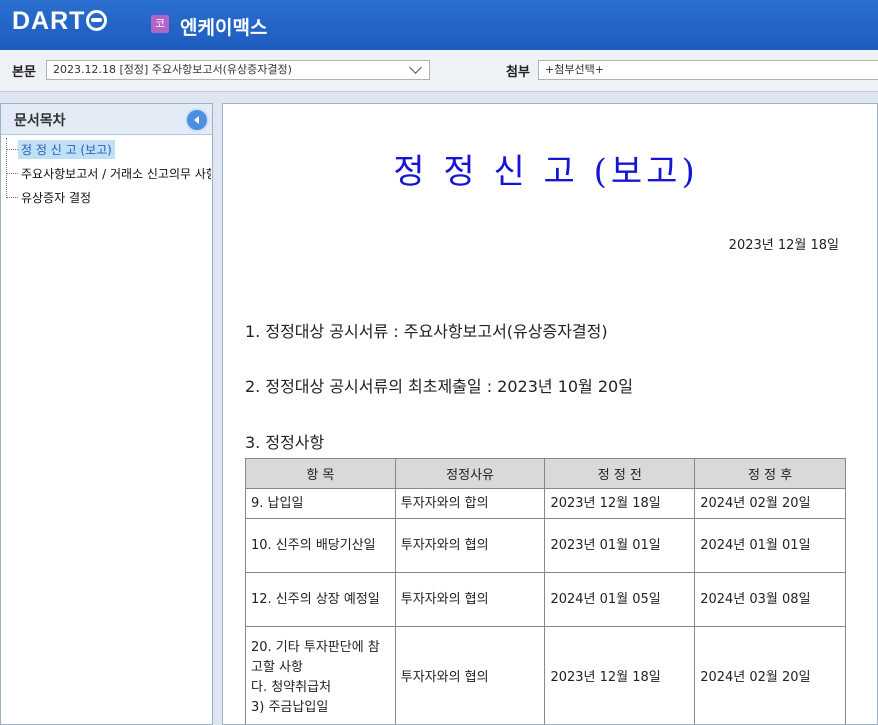  I want to click on item-cell: 12. 신주의 상장 예정일, so click(320, 599).